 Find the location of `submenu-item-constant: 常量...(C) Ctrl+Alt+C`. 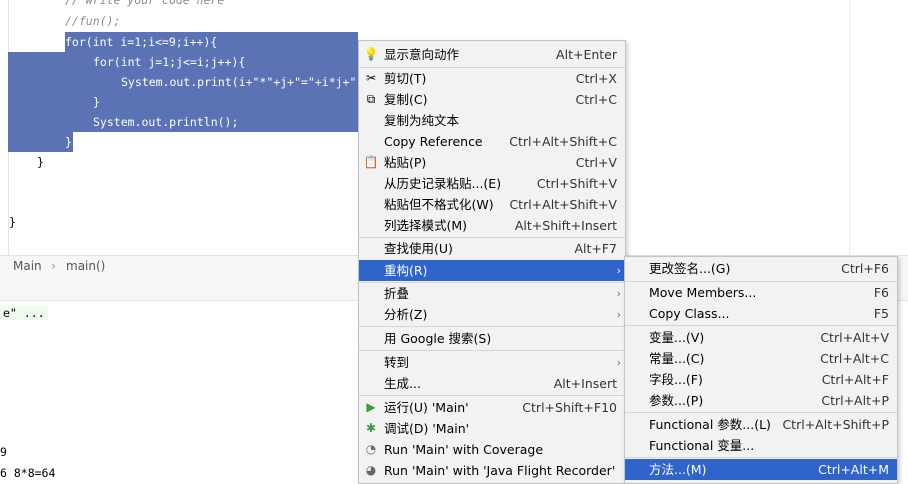

submenu-item-constant: 常量...(C) Ctrl+Alt+C is located at coordinates (761, 358).